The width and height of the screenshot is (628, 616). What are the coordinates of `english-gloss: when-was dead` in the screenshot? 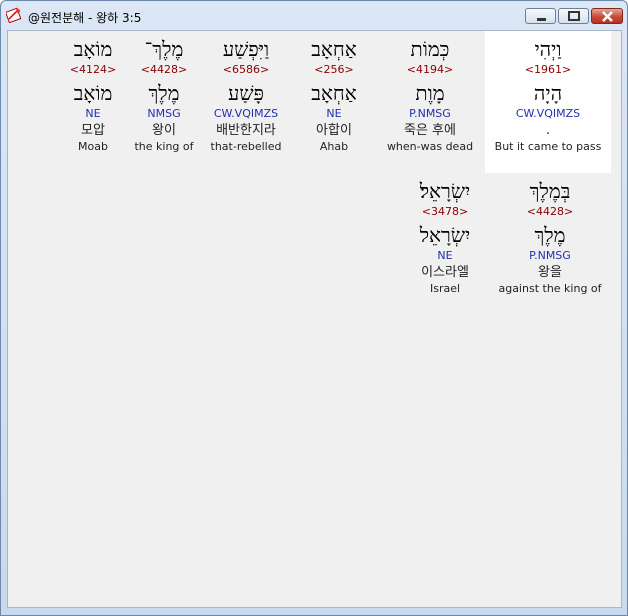 It's located at (430, 146).